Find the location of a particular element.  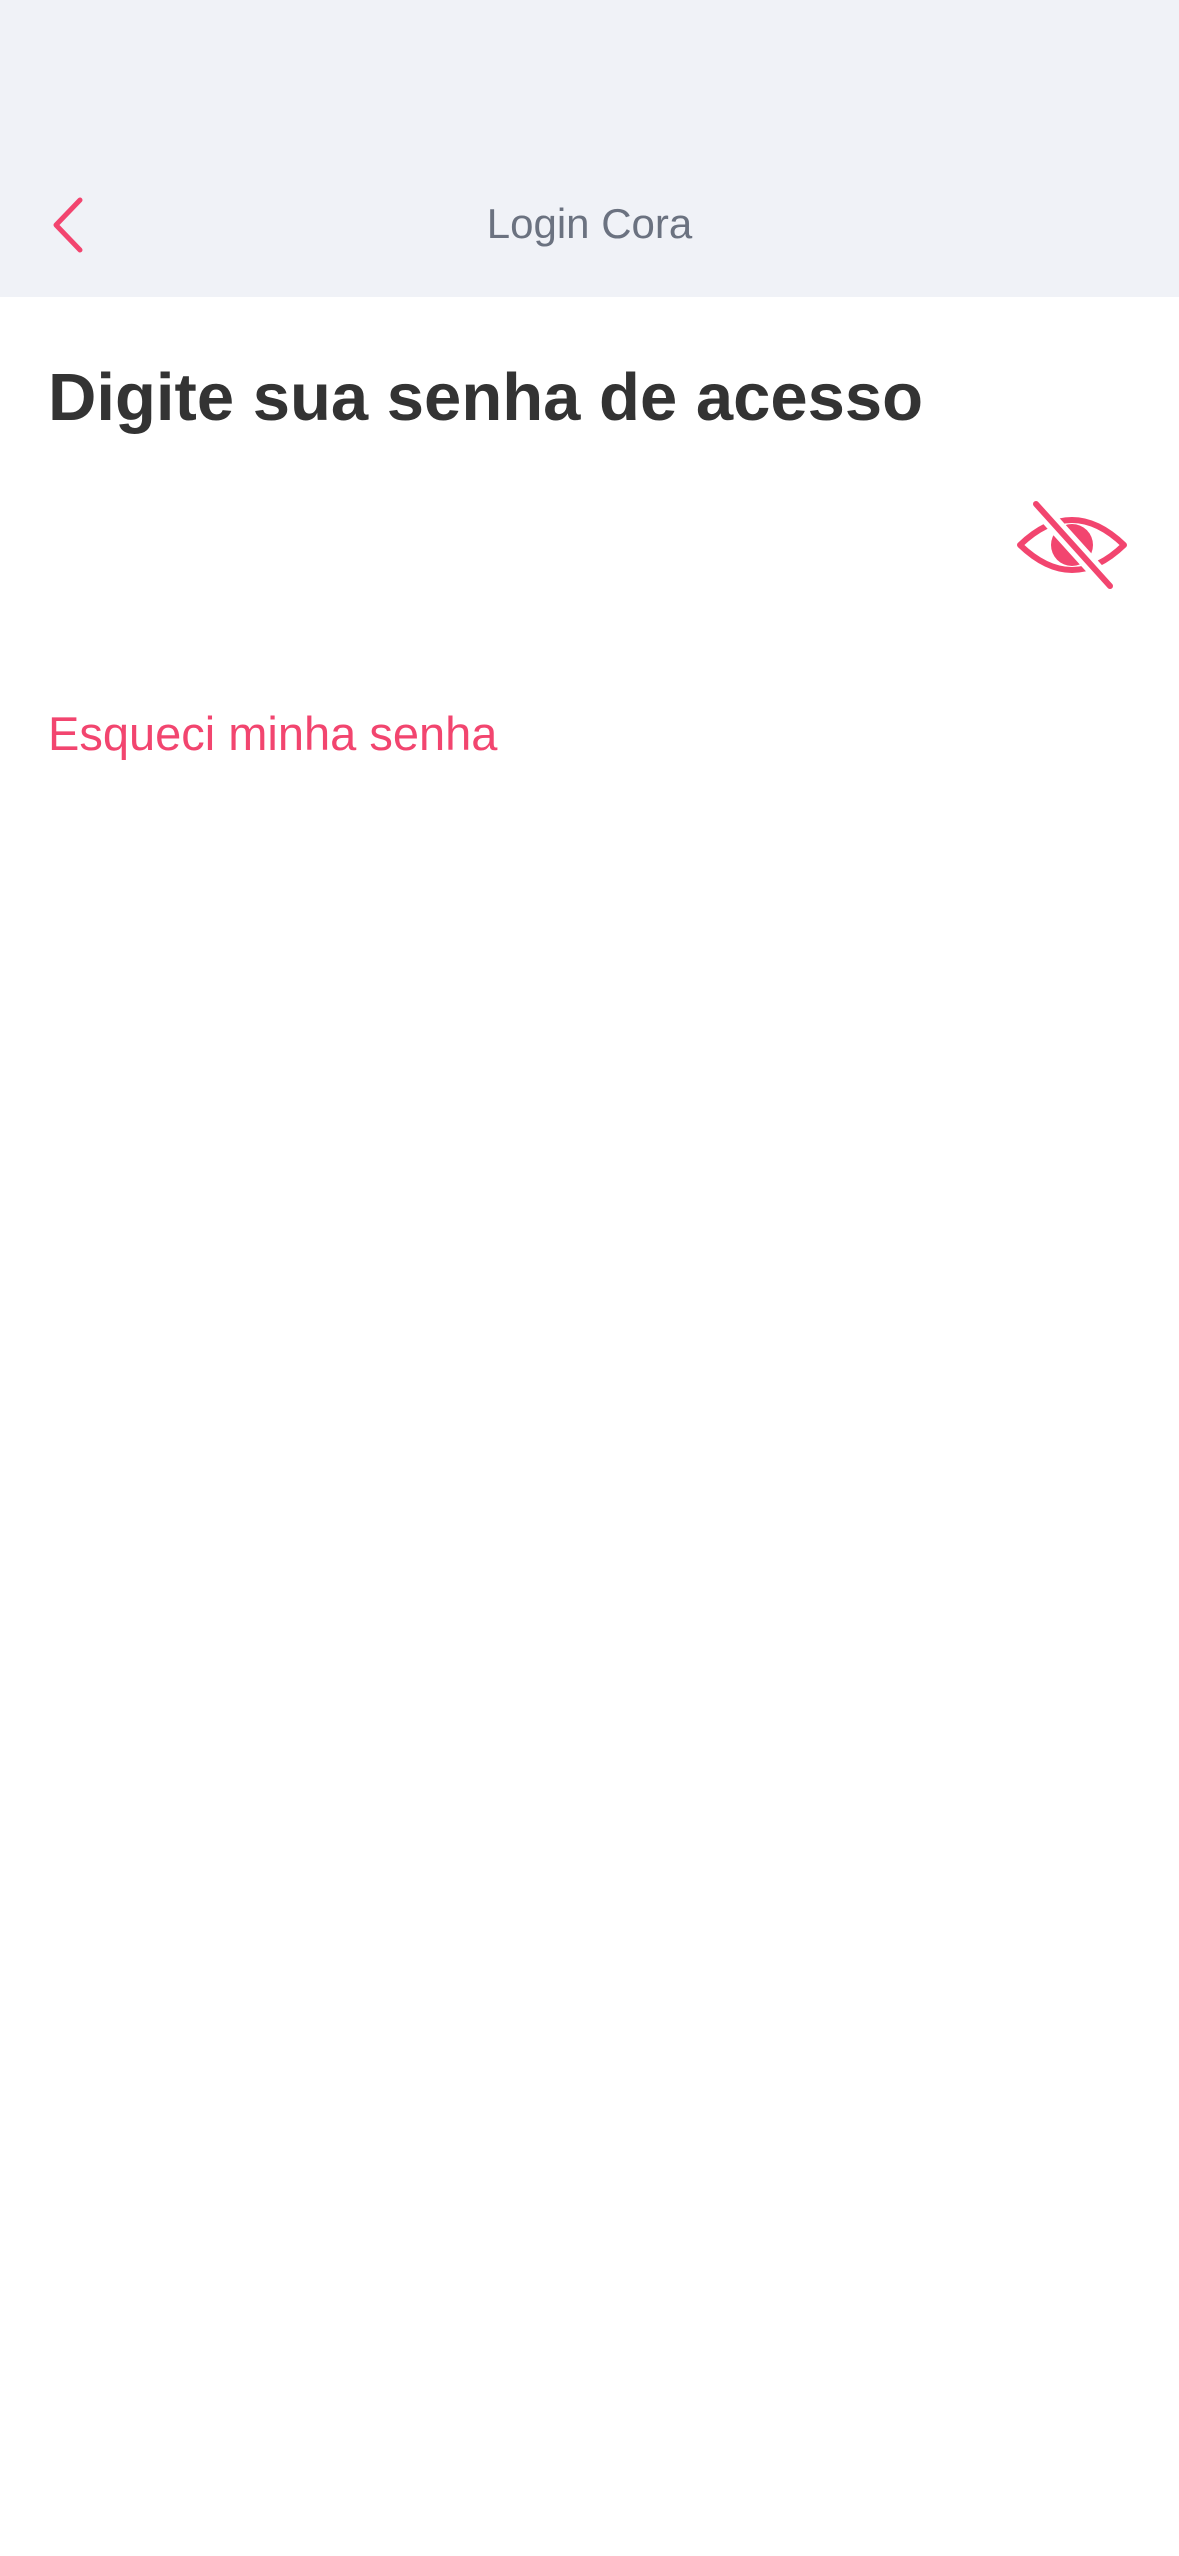

password-input is located at coordinates (528, 545).